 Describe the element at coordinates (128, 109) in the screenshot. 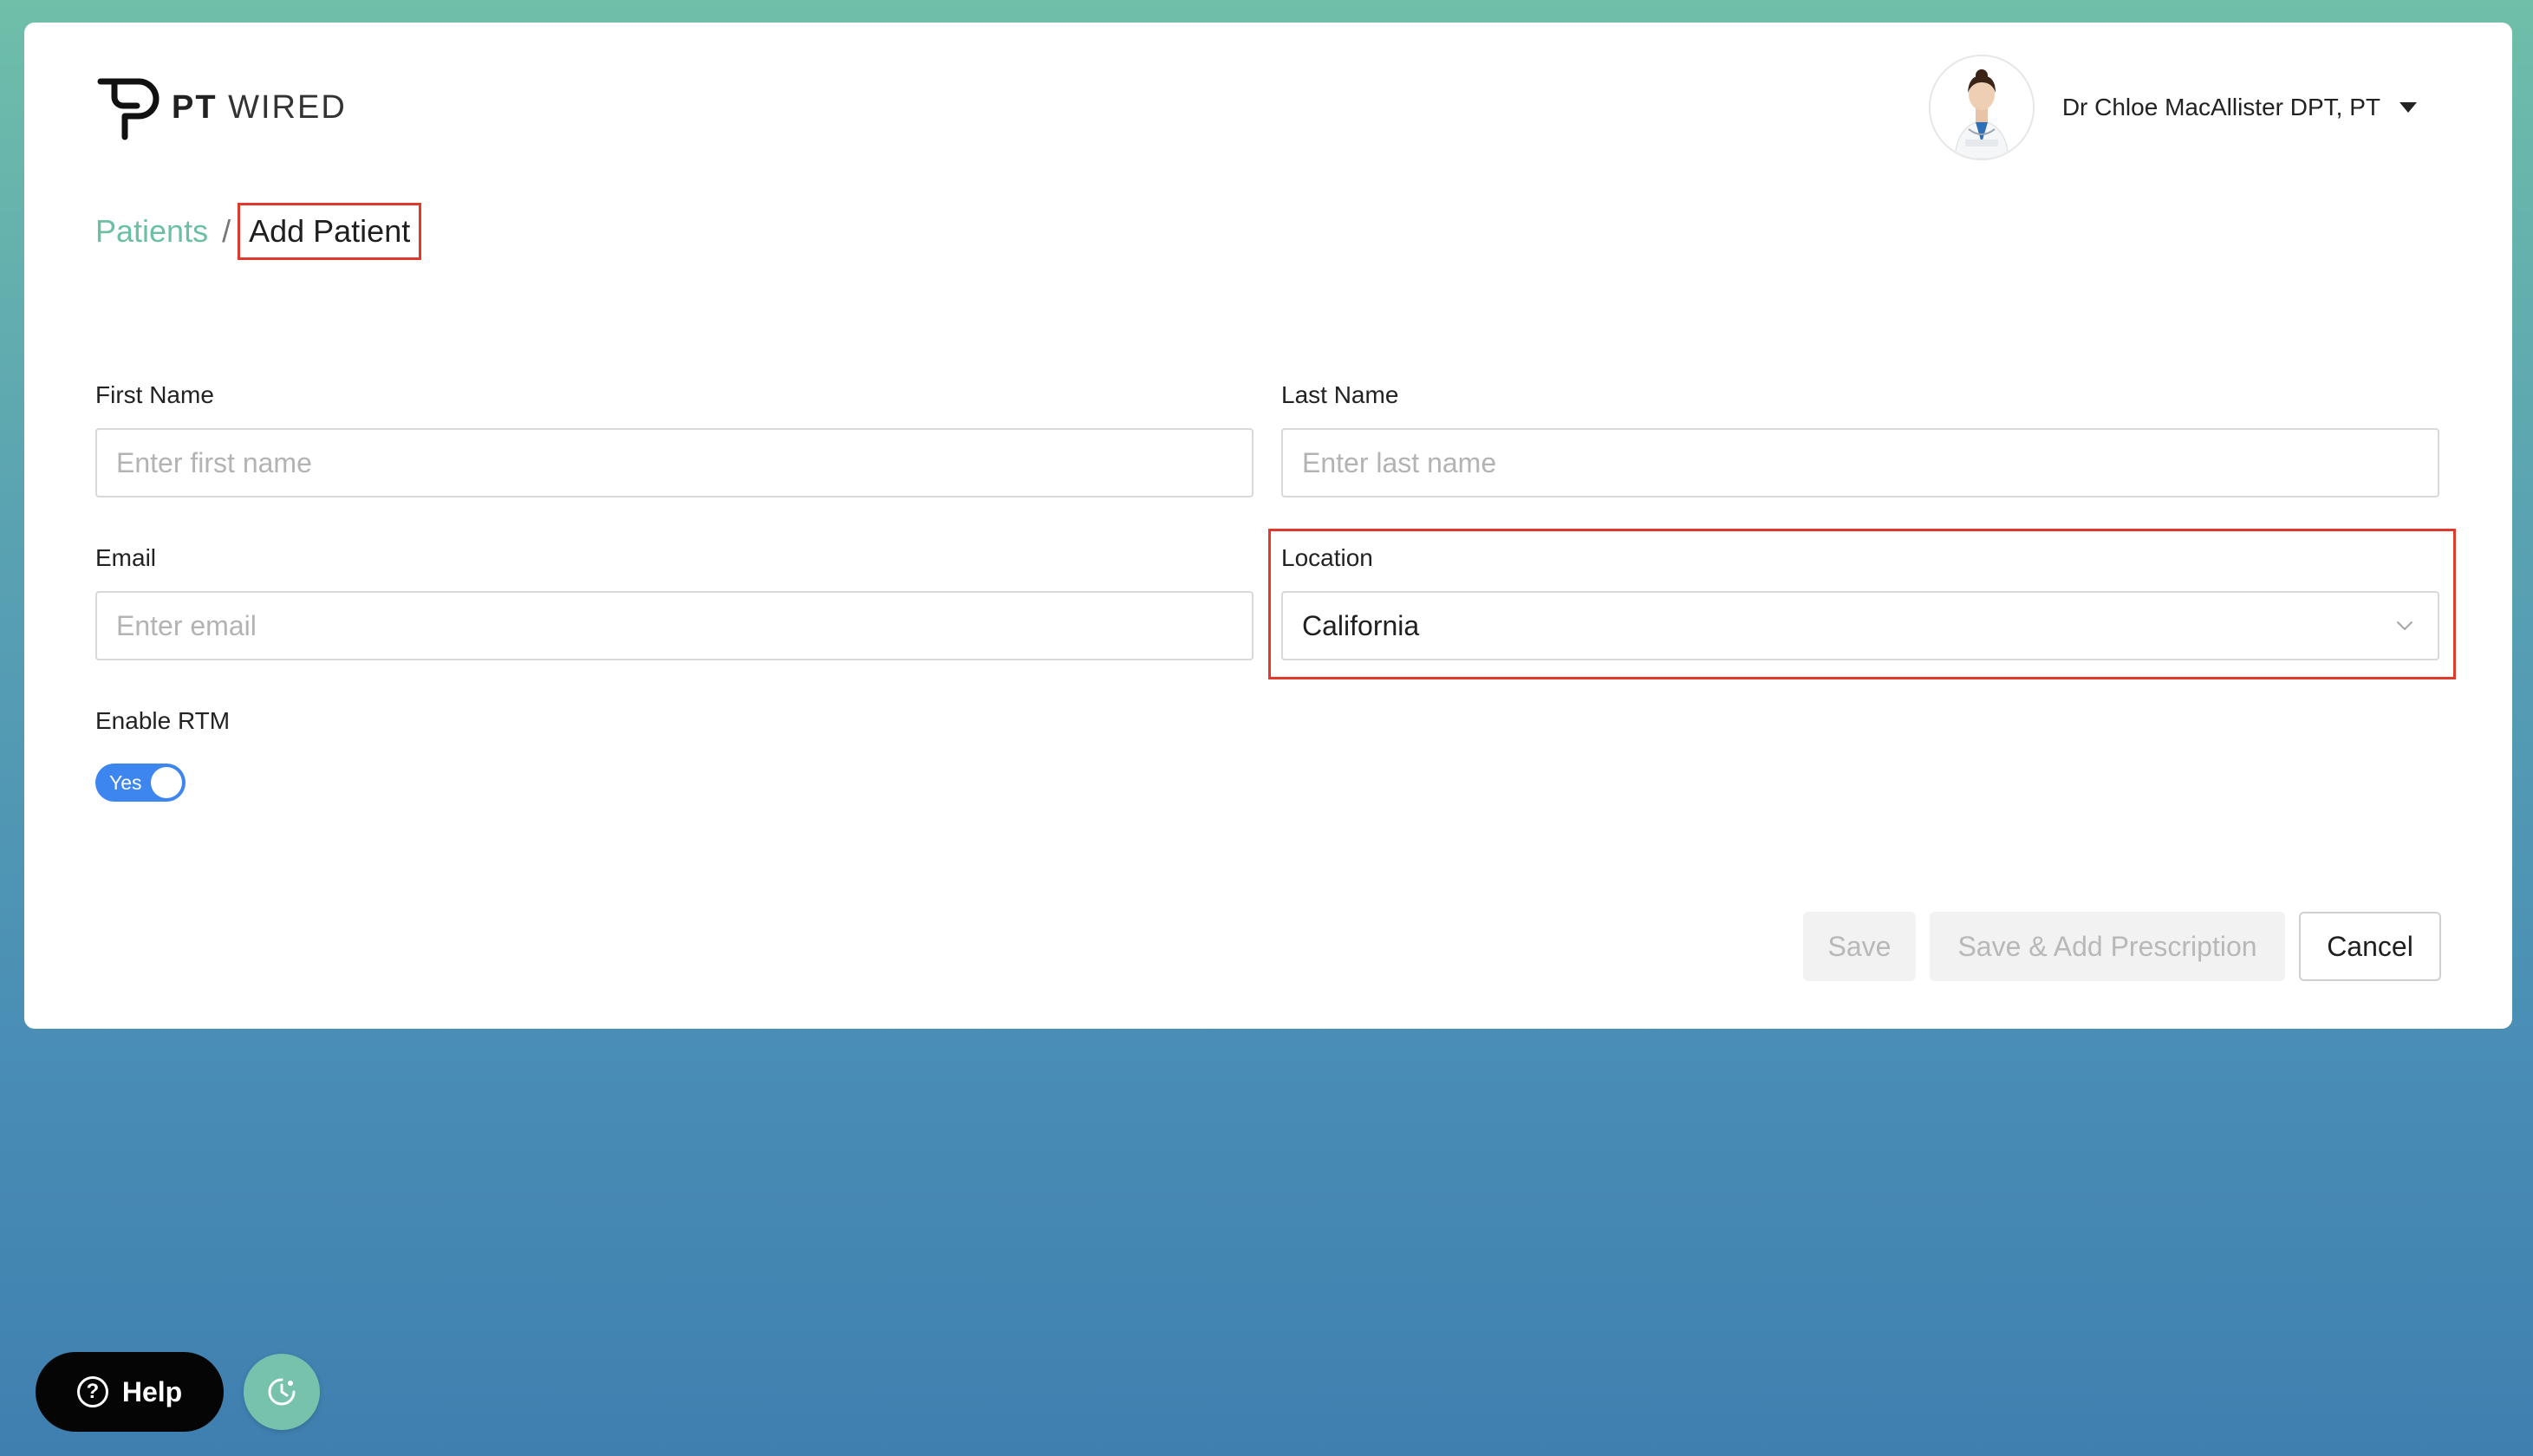

I see `pt-logo-icon` at that location.